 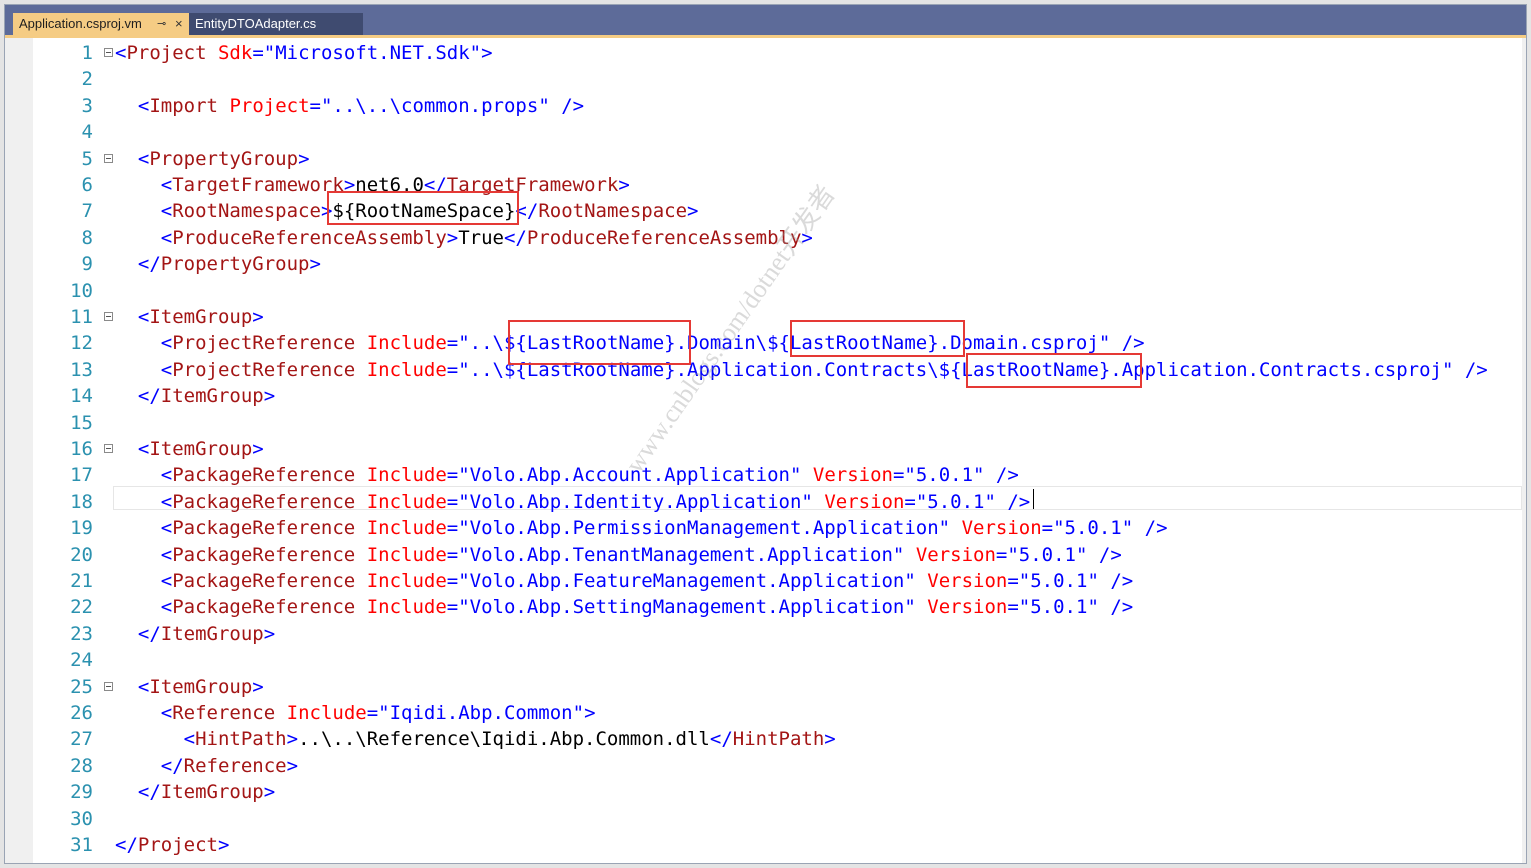 I want to click on code-line: 28 </Reference>, so click(x=762, y=766).